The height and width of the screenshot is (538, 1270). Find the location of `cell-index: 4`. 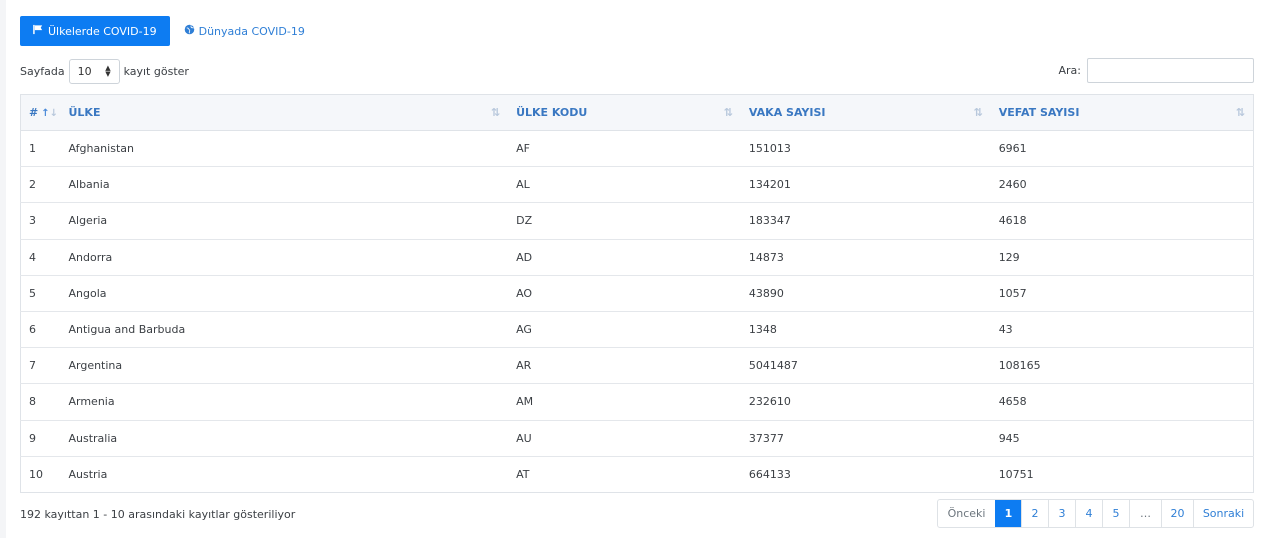

cell-index: 4 is located at coordinates (32, 257).